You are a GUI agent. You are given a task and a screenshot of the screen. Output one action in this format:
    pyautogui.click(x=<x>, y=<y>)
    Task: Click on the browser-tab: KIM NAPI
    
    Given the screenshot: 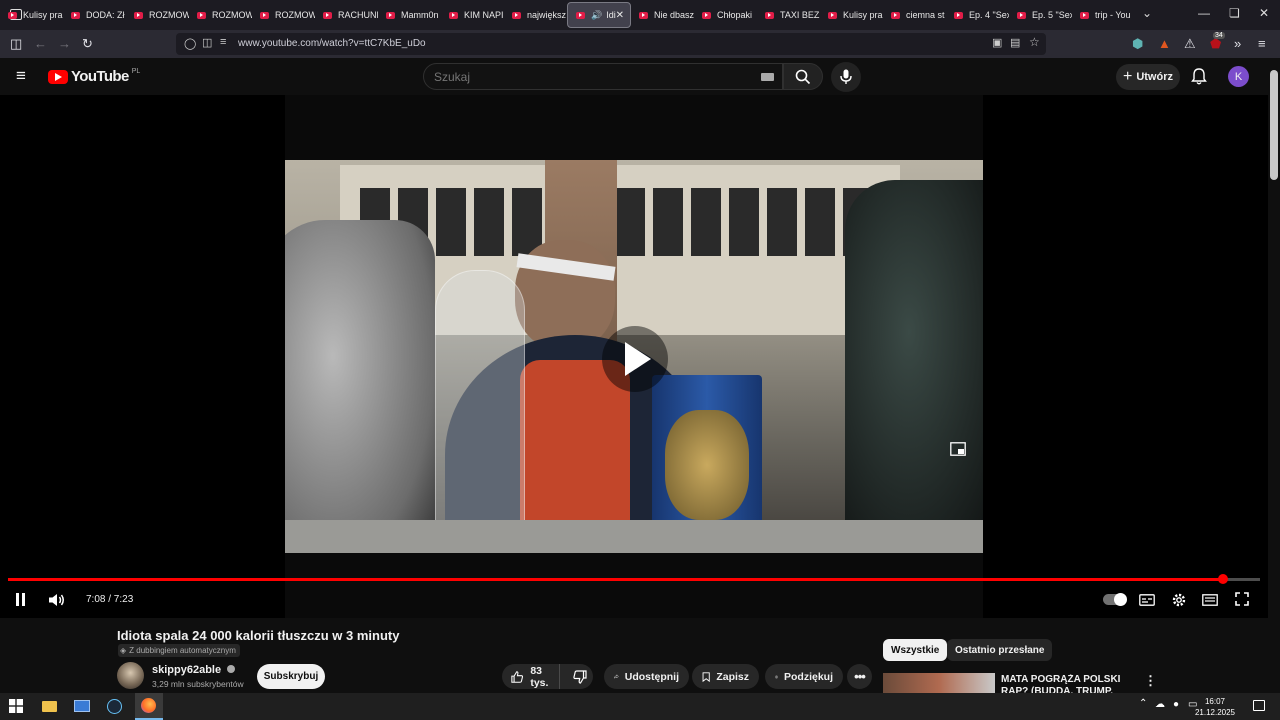 What is the action you would take?
    pyautogui.click(x=472, y=15)
    